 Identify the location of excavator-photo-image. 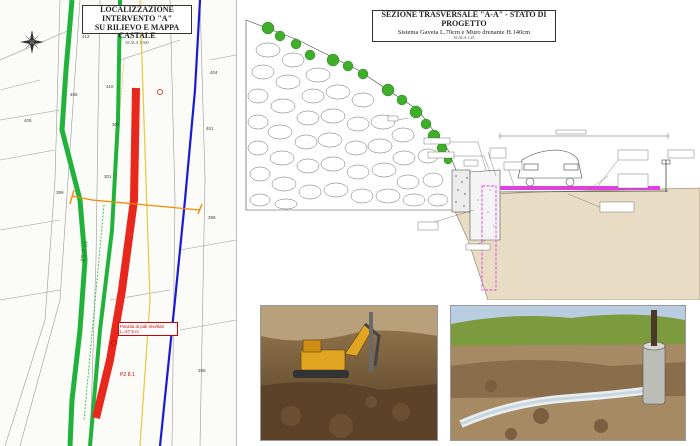
(349, 373).